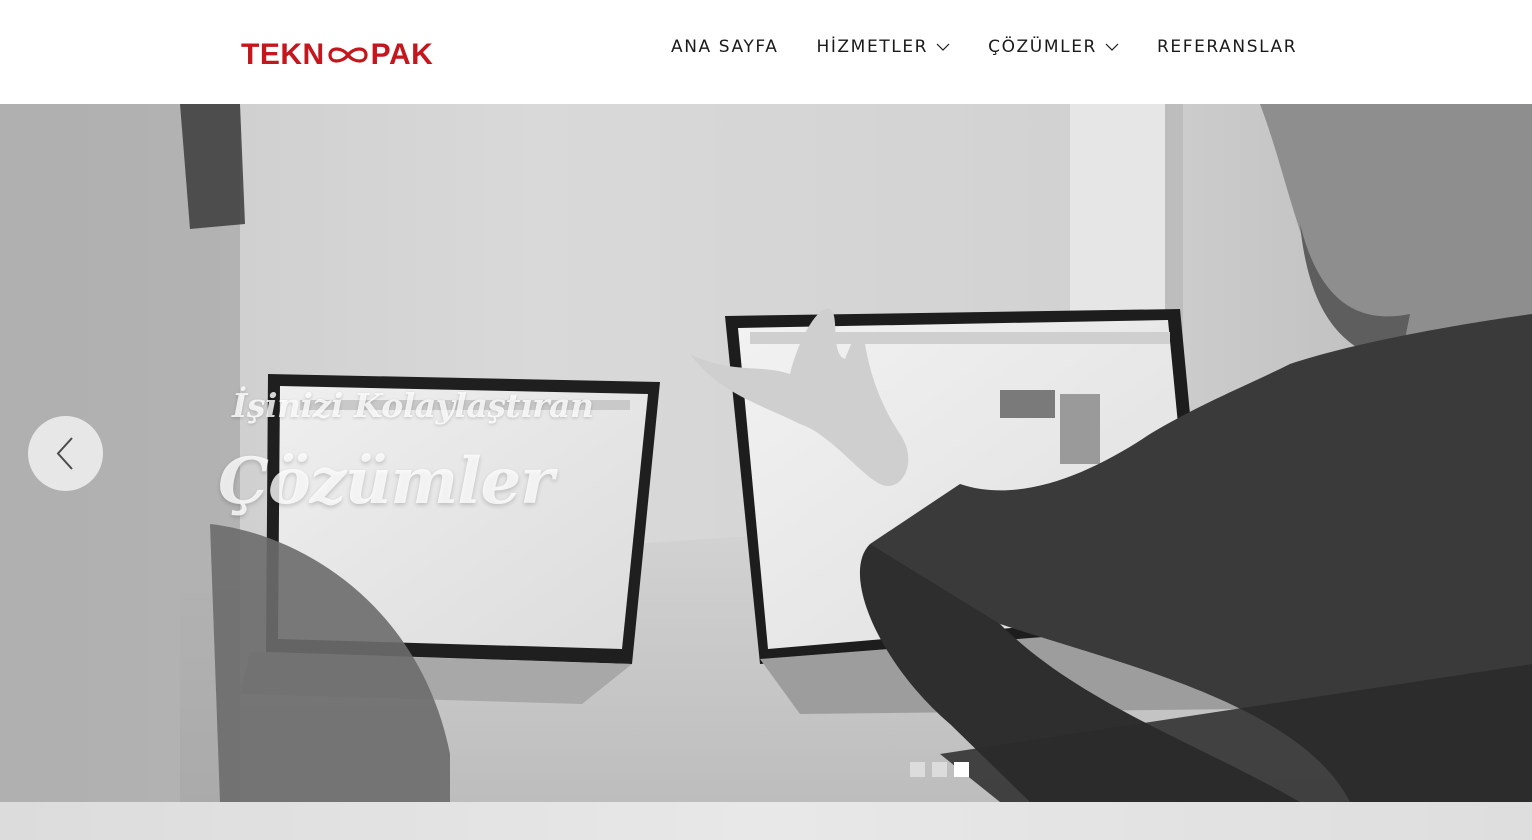 Image resolution: width=1532 pixels, height=840 pixels. Describe the element at coordinates (348, 55) in the screenshot. I see `infinity-logo-icon` at that location.